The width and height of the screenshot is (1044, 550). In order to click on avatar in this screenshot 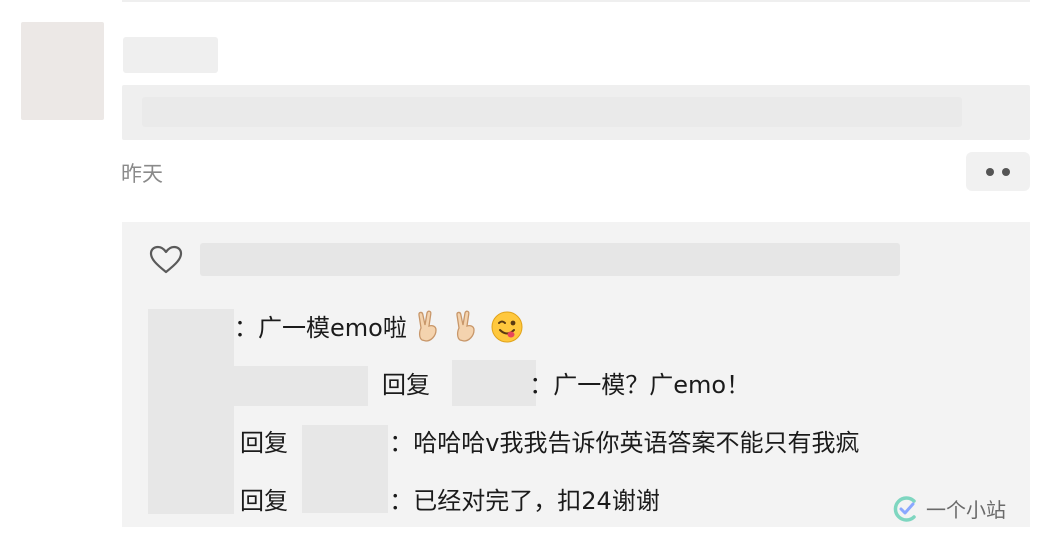, I will do `click(62, 71)`.